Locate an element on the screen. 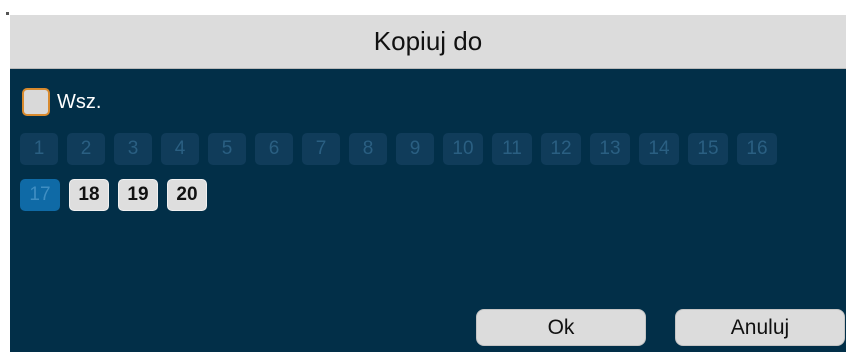 The height and width of the screenshot is (352, 846). channel-button-7: 7 is located at coordinates (321, 149).